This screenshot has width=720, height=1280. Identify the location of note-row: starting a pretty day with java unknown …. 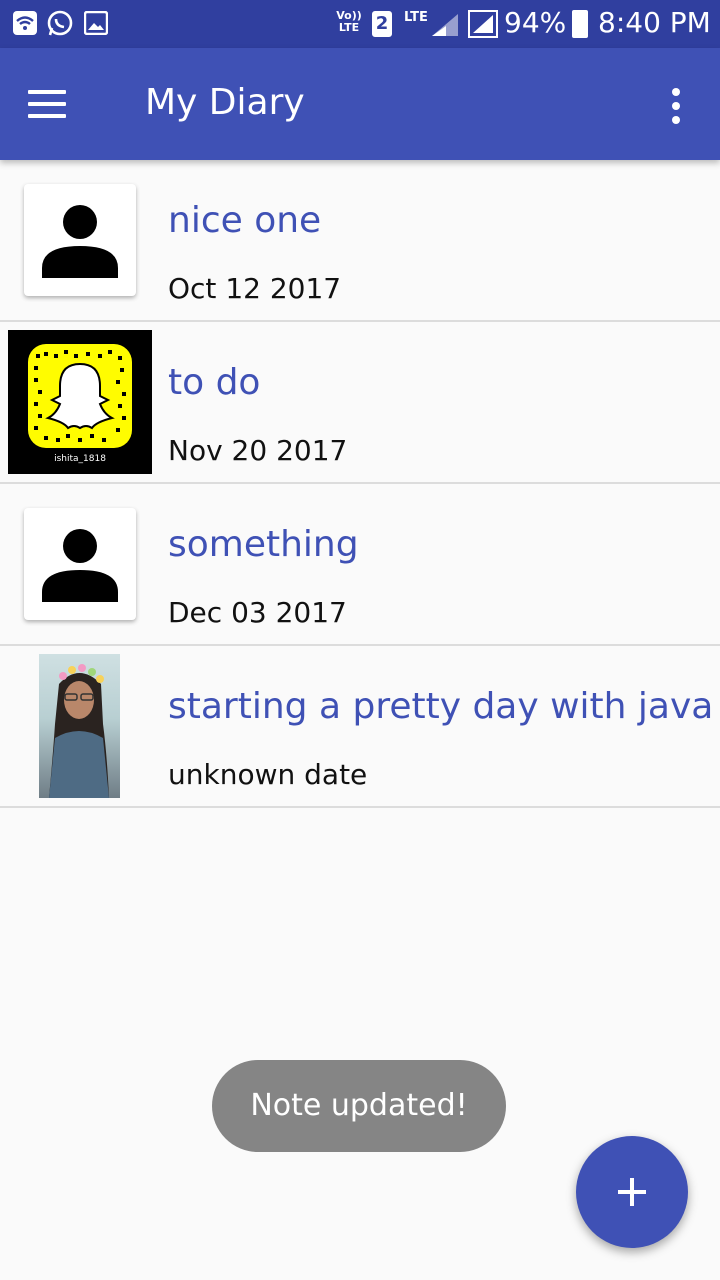
(360, 727).